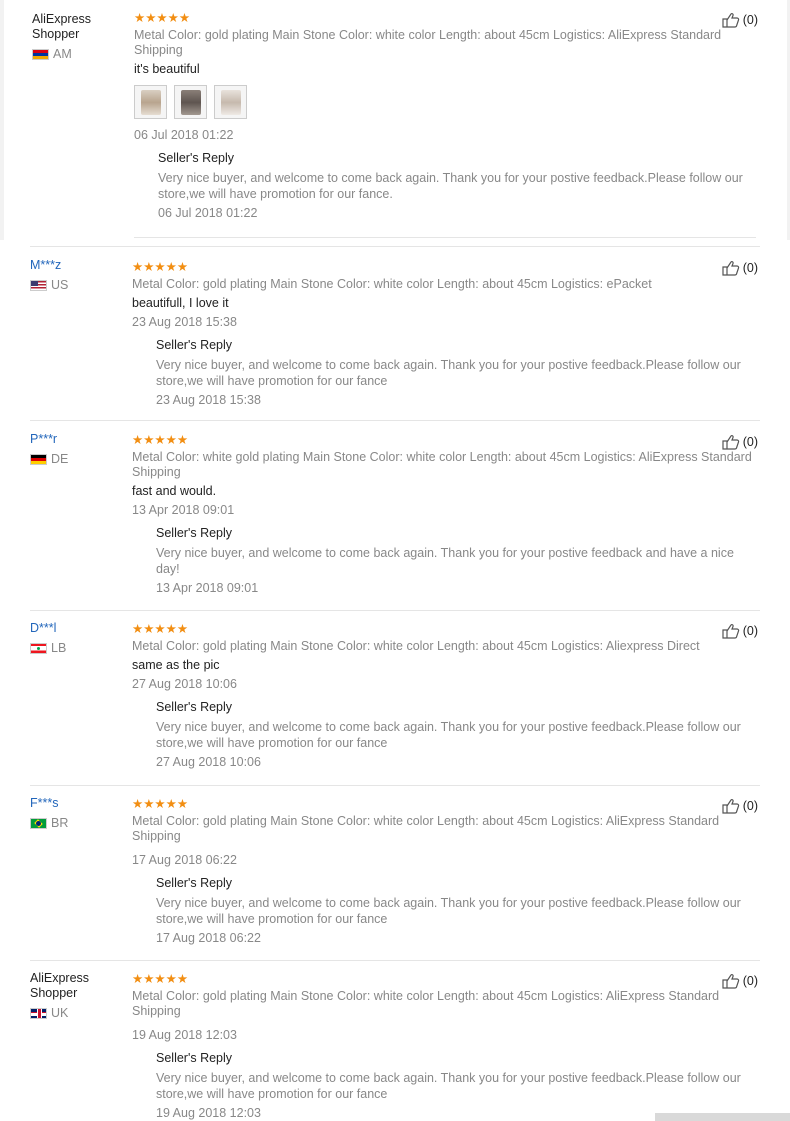 This screenshot has height=1121, width=790. I want to click on seller-reply-date: 06 Jul 2018 01:22, so click(208, 213).